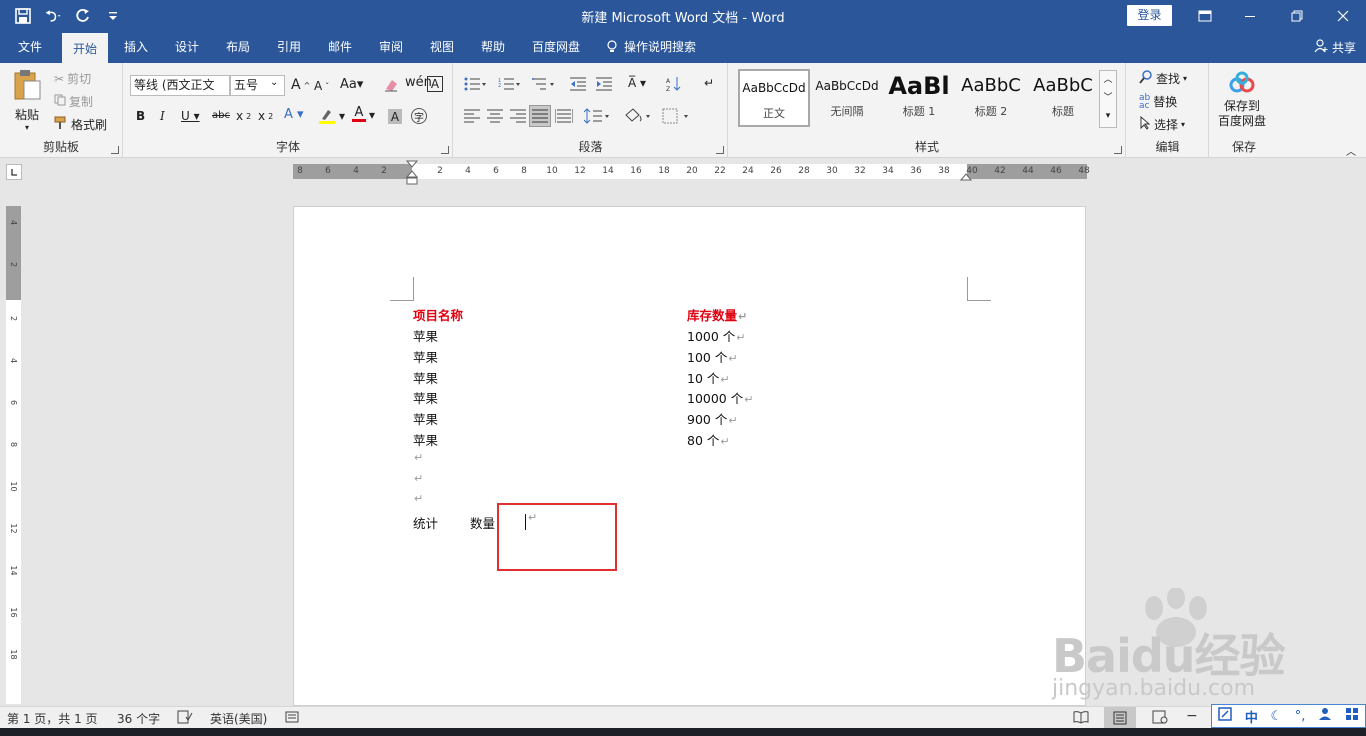  What do you see at coordinates (289, 48) in the screenshot?
I see `tab-references: 引用` at bounding box center [289, 48].